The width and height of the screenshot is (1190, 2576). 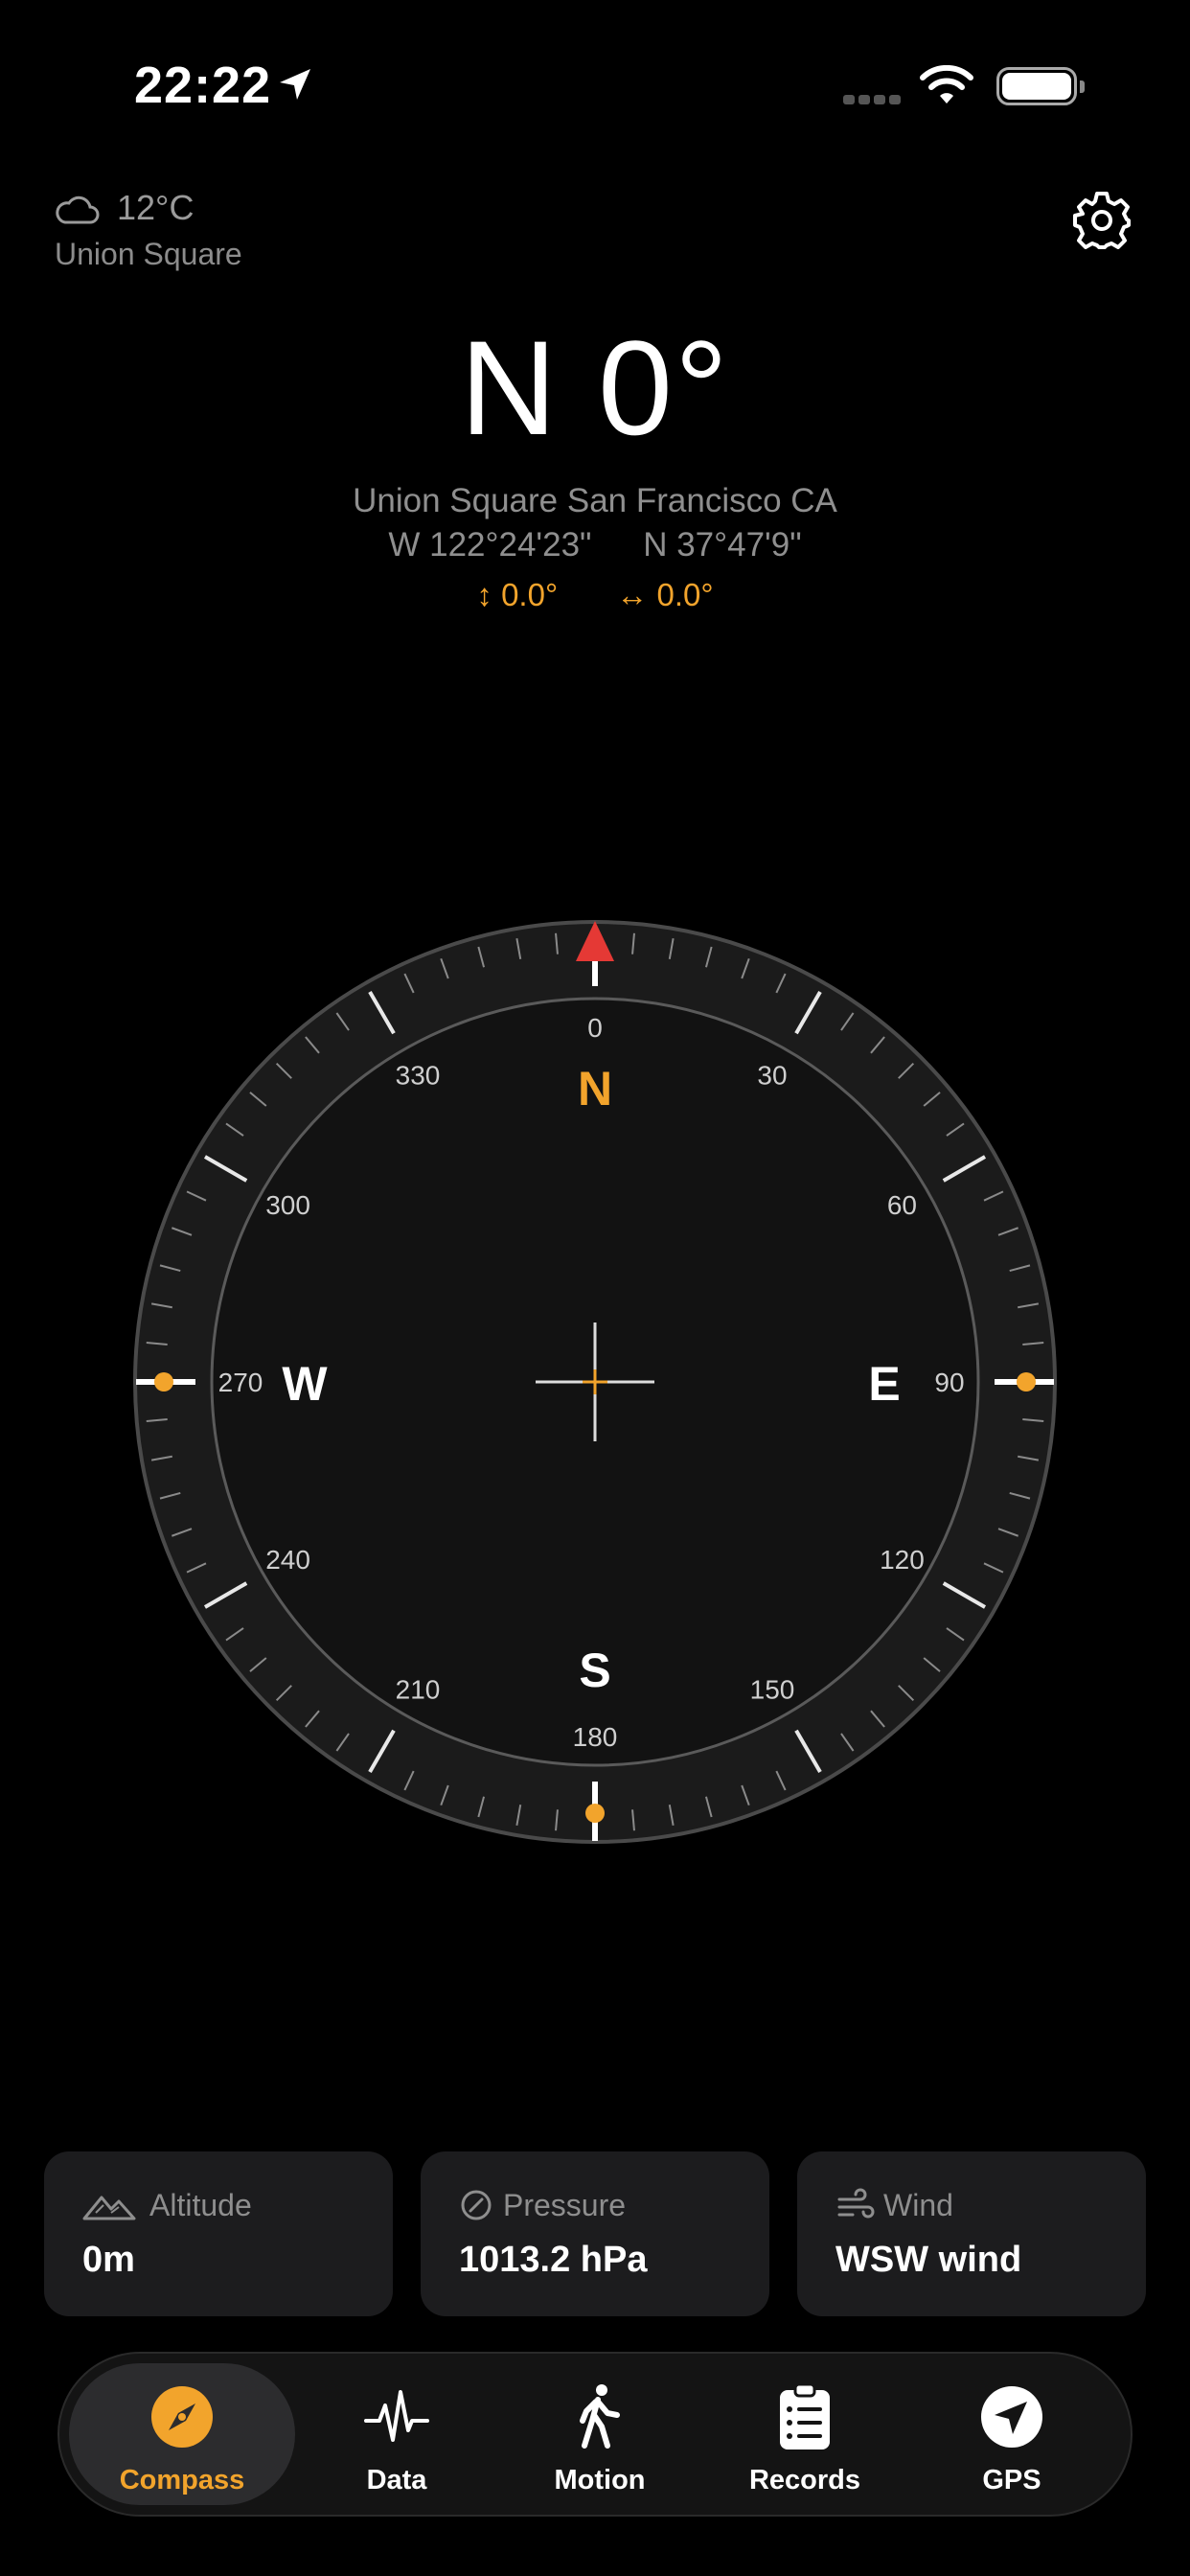 What do you see at coordinates (884, 1384) in the screenshot?
I see `cardinal-east: E` at bounding box center [884, 1384].